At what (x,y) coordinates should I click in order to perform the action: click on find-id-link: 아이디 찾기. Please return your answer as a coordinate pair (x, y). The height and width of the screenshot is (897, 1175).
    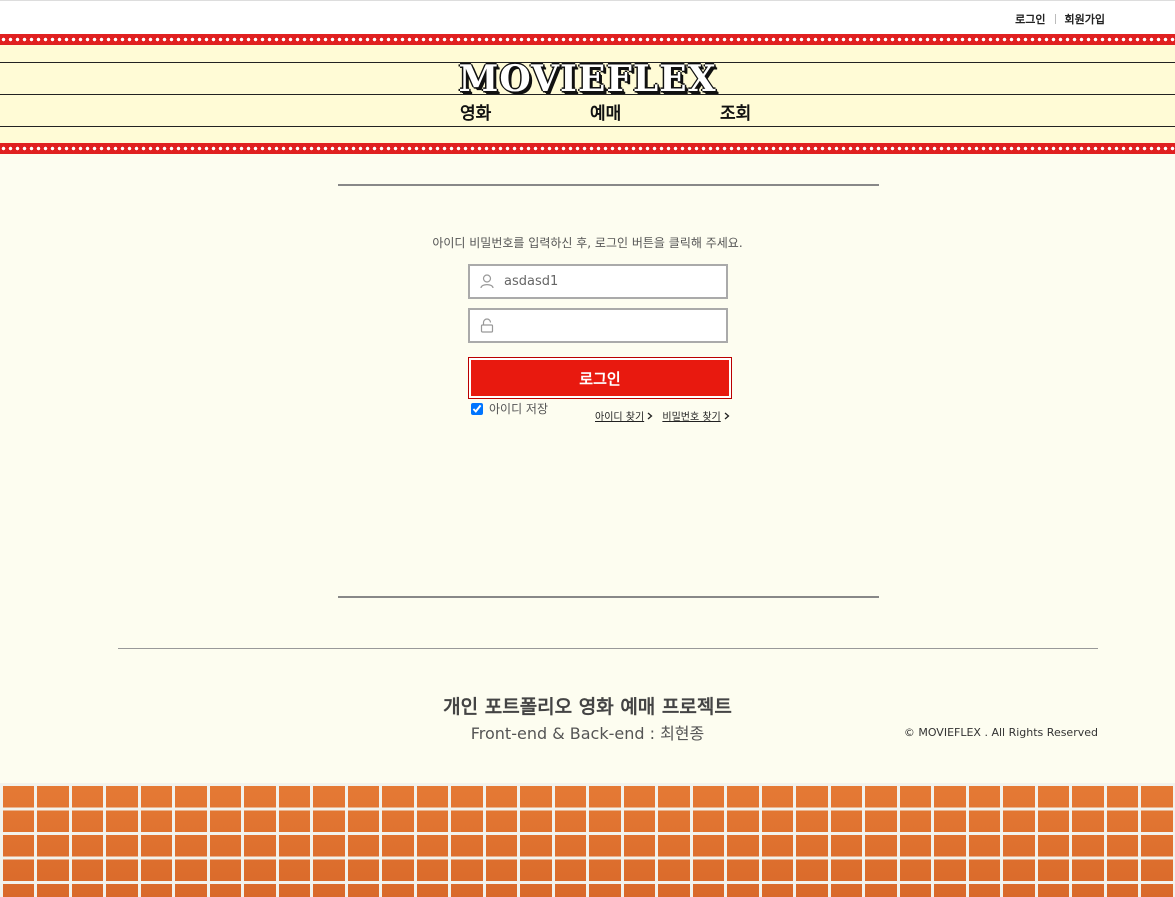
    Looking at the image, I should click on (619, 417).